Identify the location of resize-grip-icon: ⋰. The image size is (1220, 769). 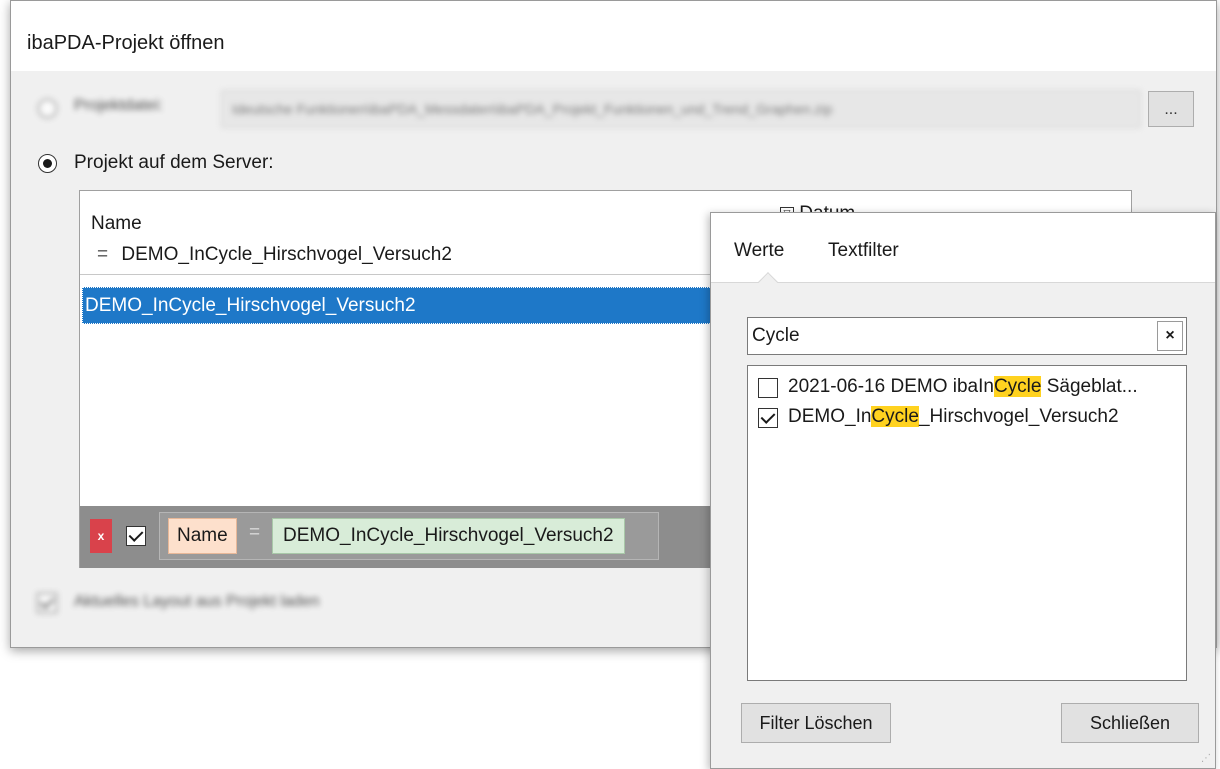
(1206, 758).